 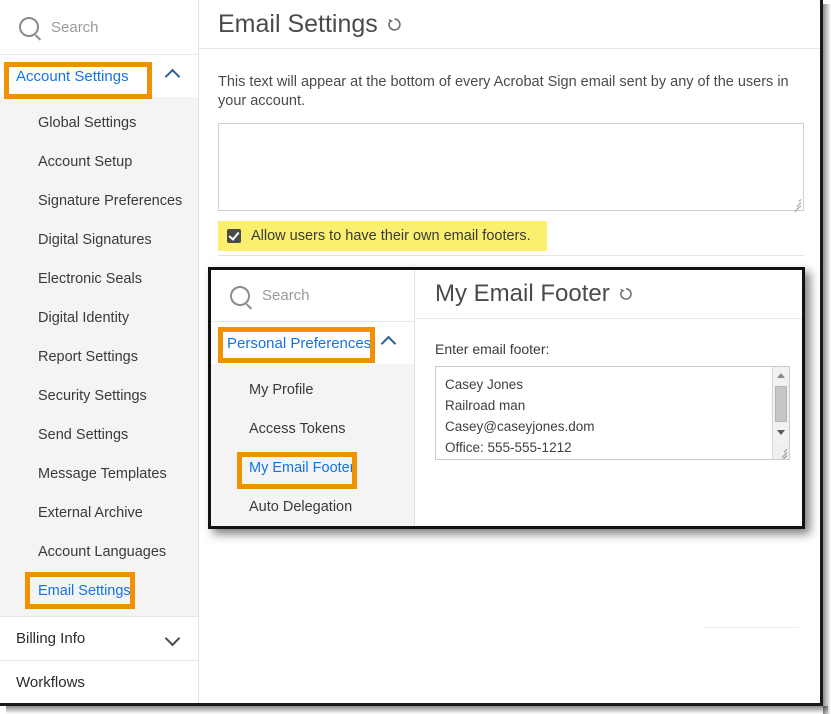 I want to click on sidebar-item-electronic-seals: Electronic Seals, so click(x=99, y=278).